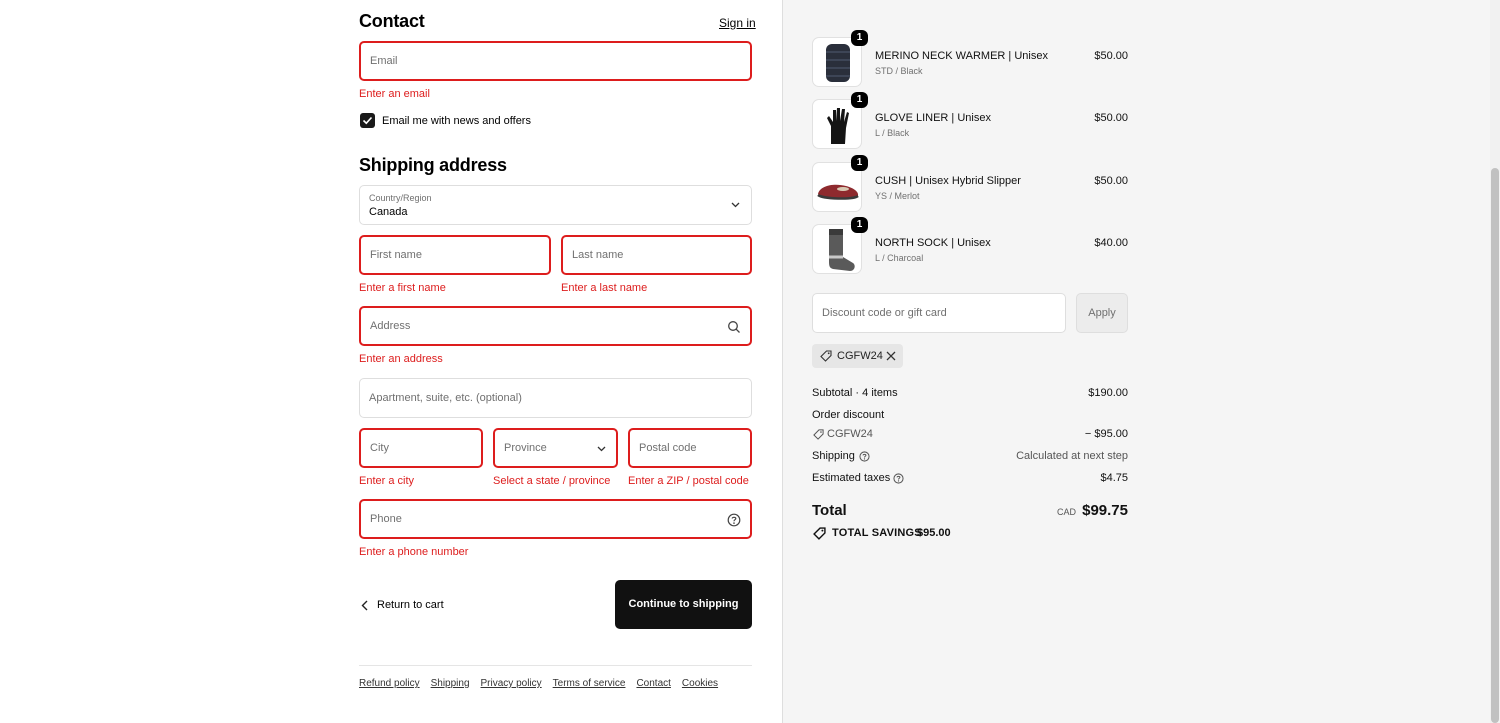 The image size is (1500, 723). I want to click on email-field: Email, so click(555, 61).